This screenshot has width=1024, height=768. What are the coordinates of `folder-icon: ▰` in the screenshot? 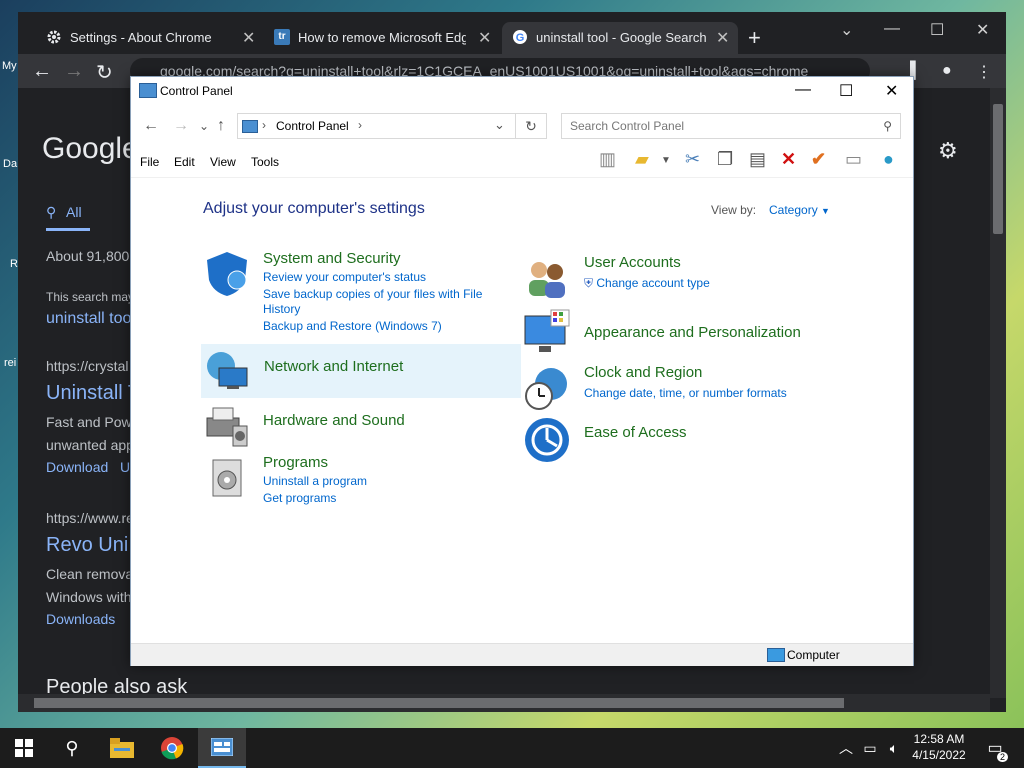 It's located at (642, 159).